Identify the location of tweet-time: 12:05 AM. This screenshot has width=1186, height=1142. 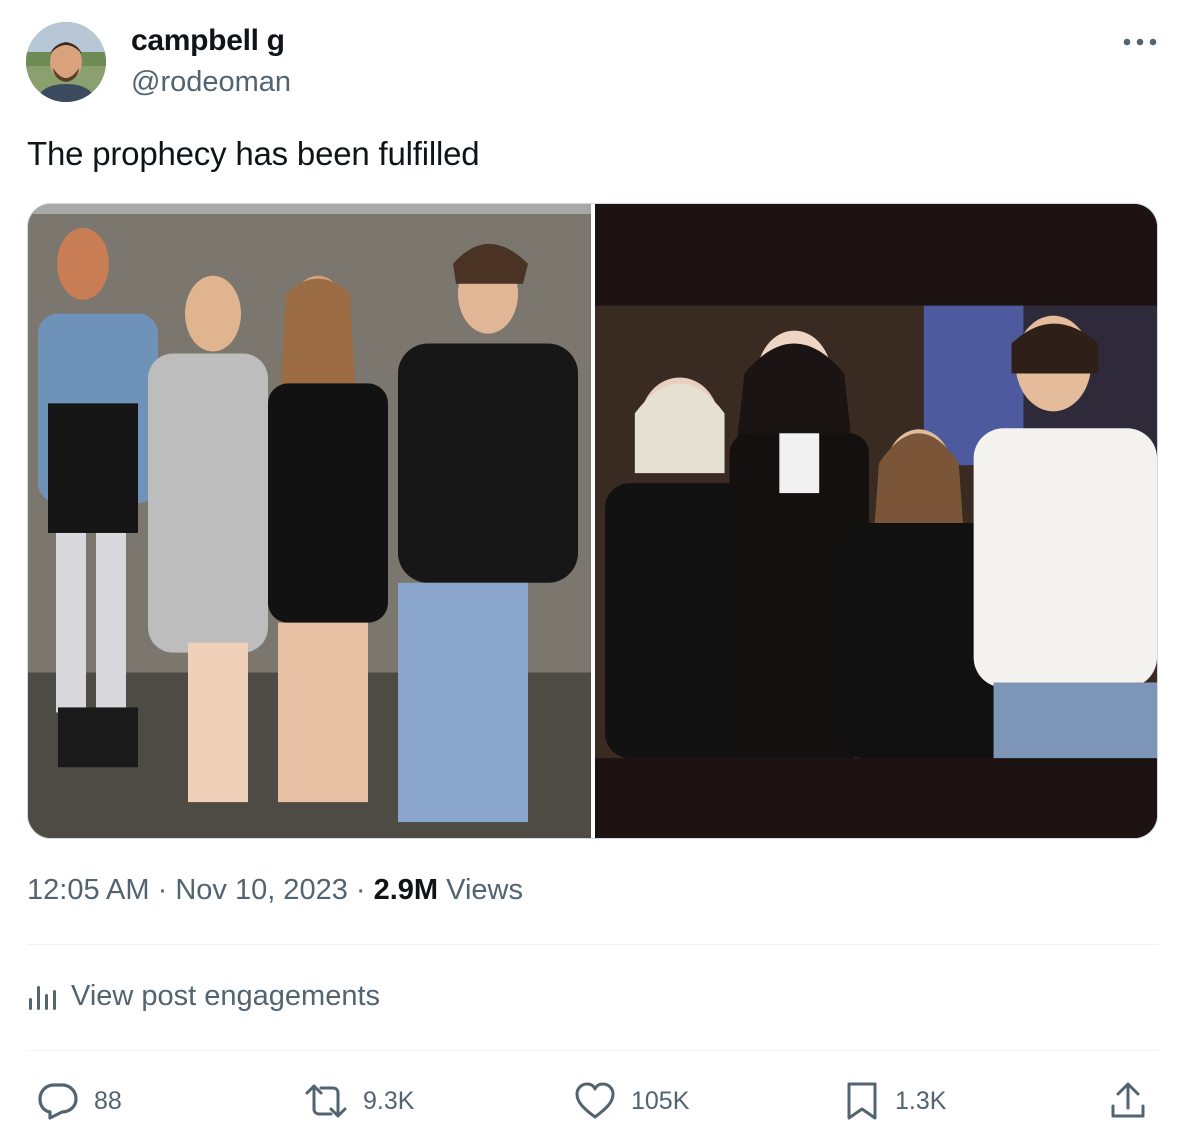
(88, 890).